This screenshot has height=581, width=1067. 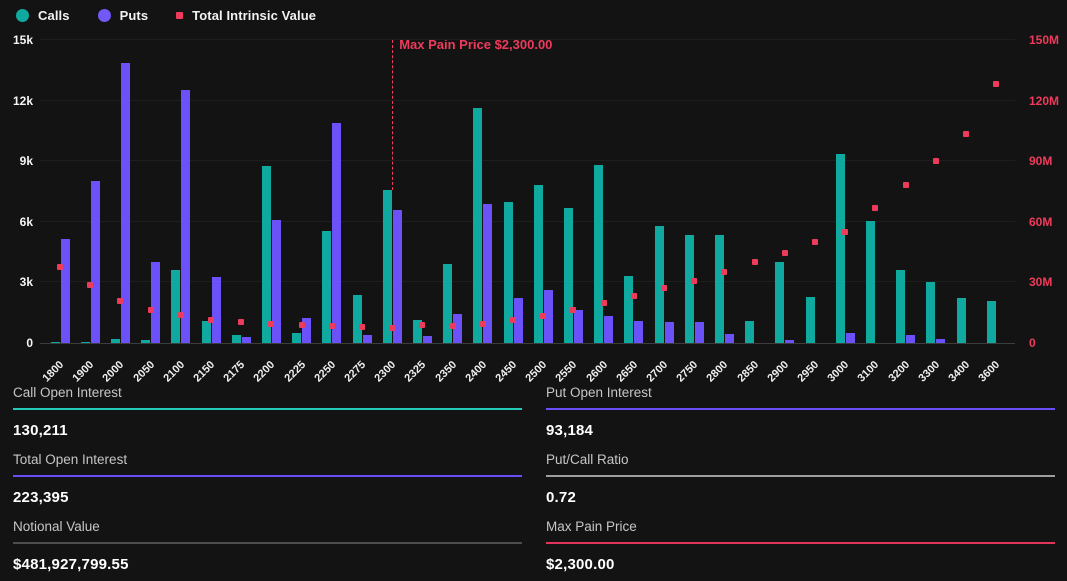 I want to click on right-axis-tick: 90M, so click(x=1041, y=161).